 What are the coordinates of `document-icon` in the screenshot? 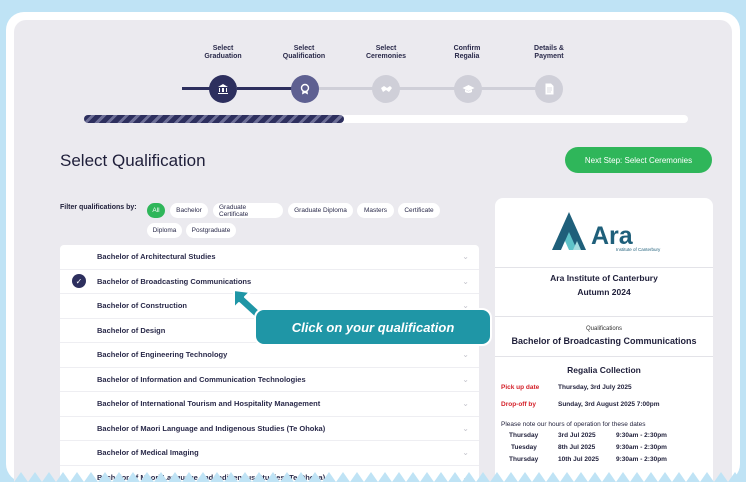 It's located at (549, 89).